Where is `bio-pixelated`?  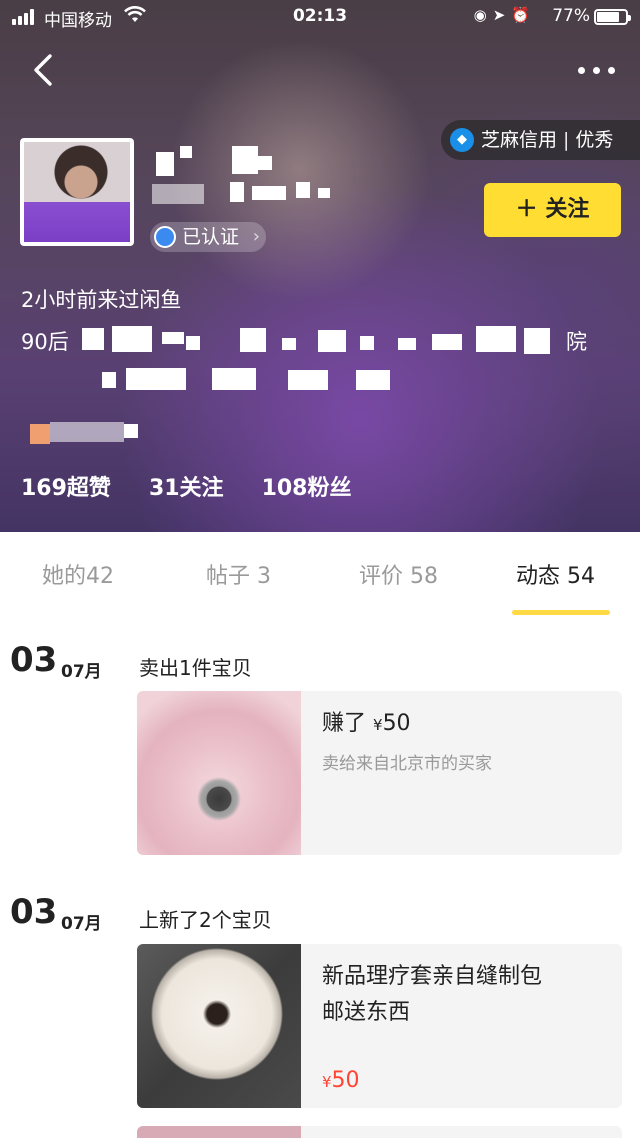 bio-pixelated is located at coordinates (320, 388).